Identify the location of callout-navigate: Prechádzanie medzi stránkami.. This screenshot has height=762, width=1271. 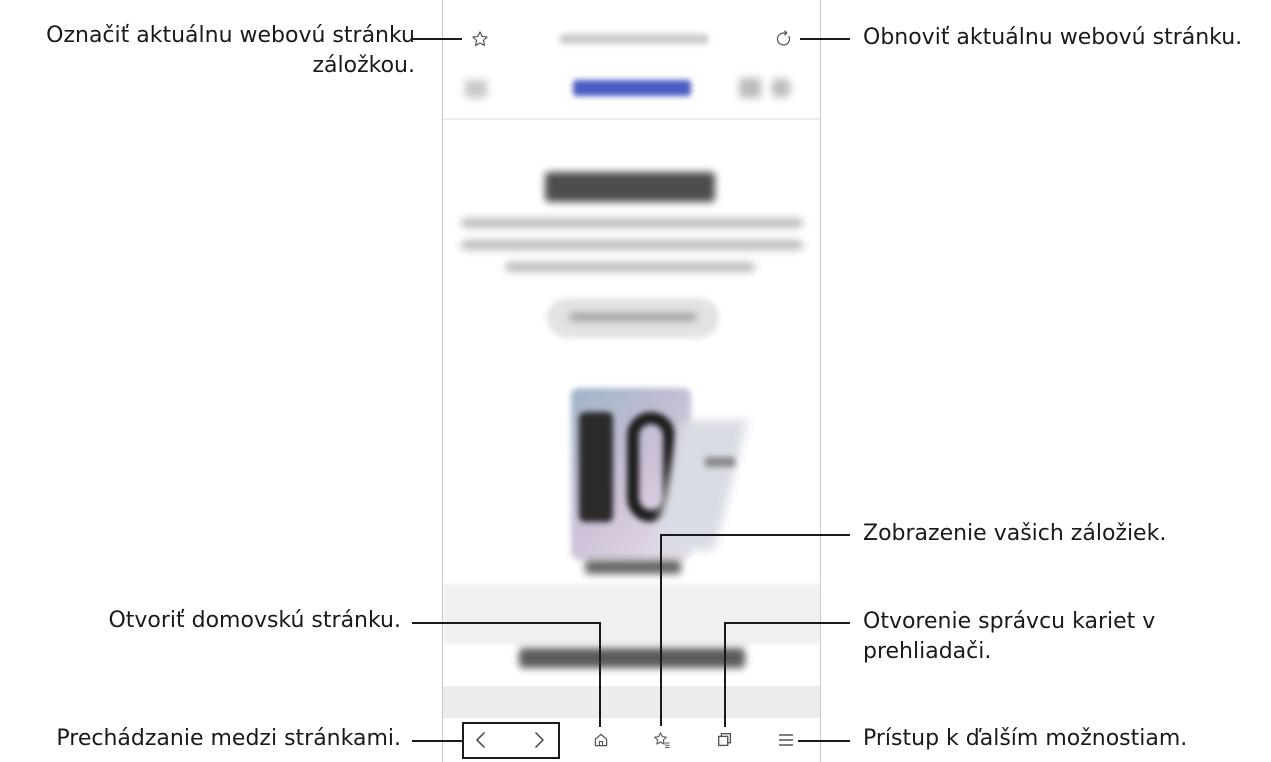
(228, 738).